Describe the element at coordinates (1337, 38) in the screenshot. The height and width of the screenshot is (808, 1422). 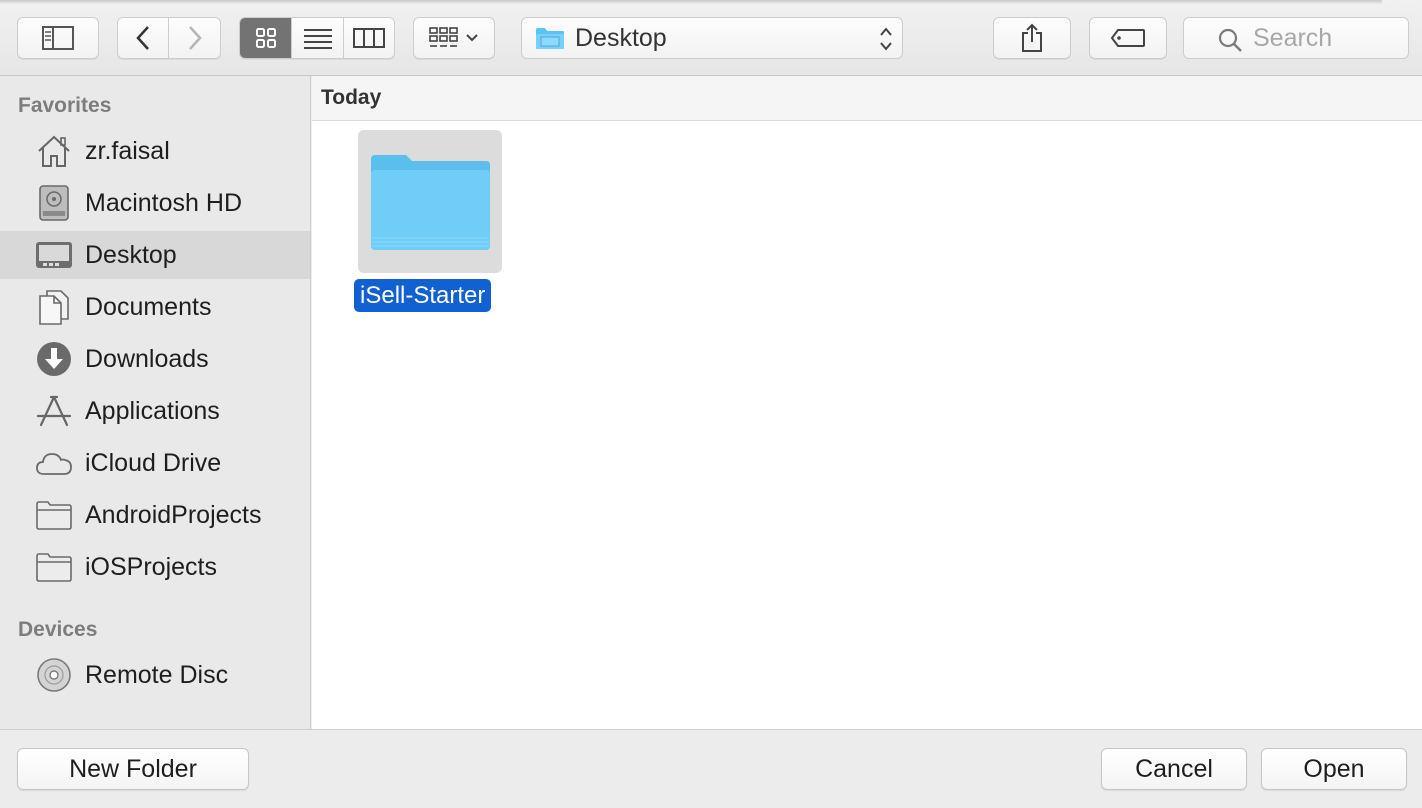
I see `search-input` at that location.